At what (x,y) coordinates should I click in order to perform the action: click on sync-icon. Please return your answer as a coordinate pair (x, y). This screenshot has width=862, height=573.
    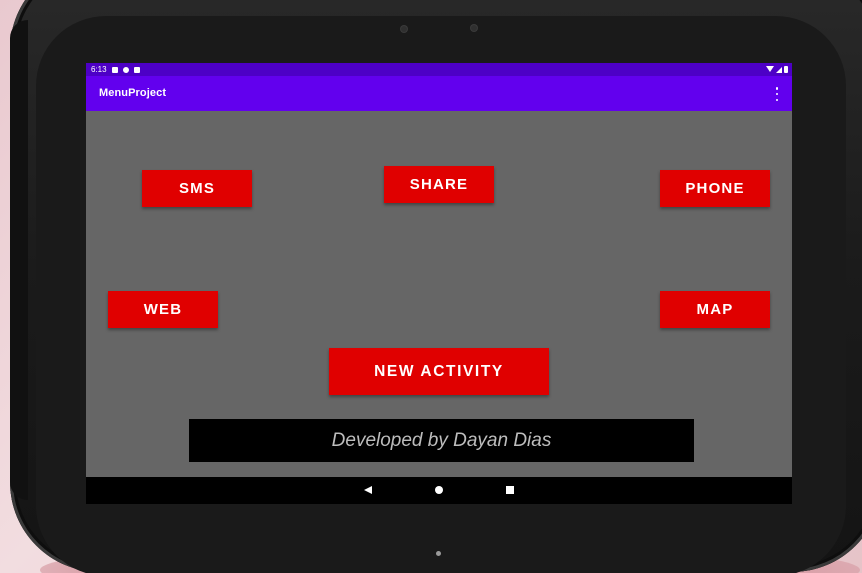
    Looking at the image, I should click on (126, 69).